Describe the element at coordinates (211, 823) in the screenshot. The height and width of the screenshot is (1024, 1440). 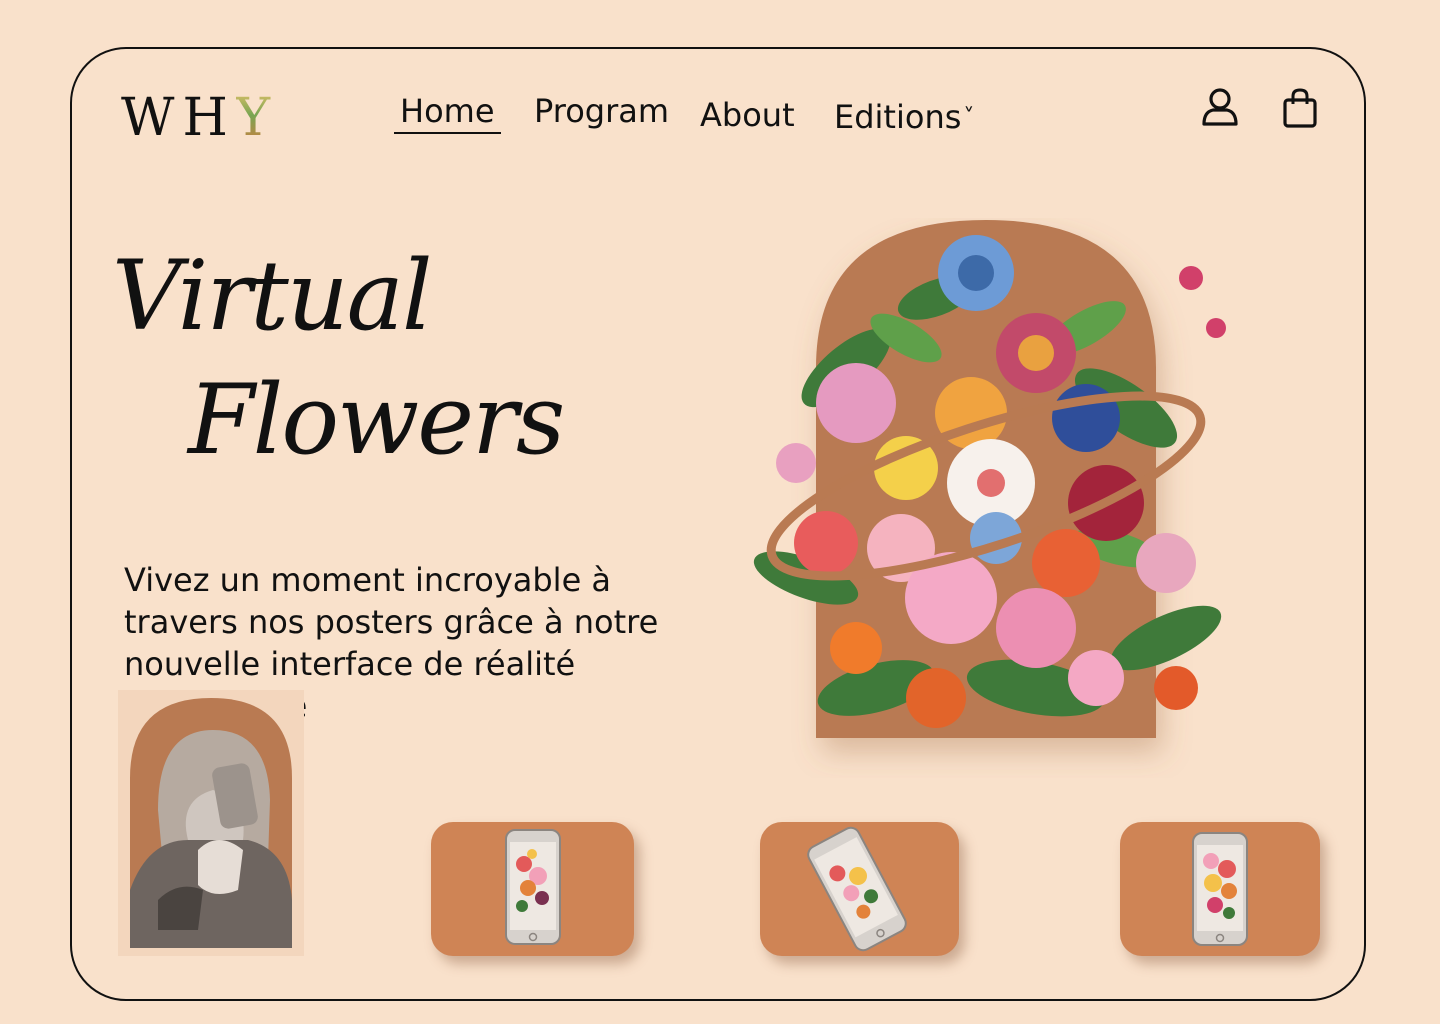
I see `person-photo` at that location.